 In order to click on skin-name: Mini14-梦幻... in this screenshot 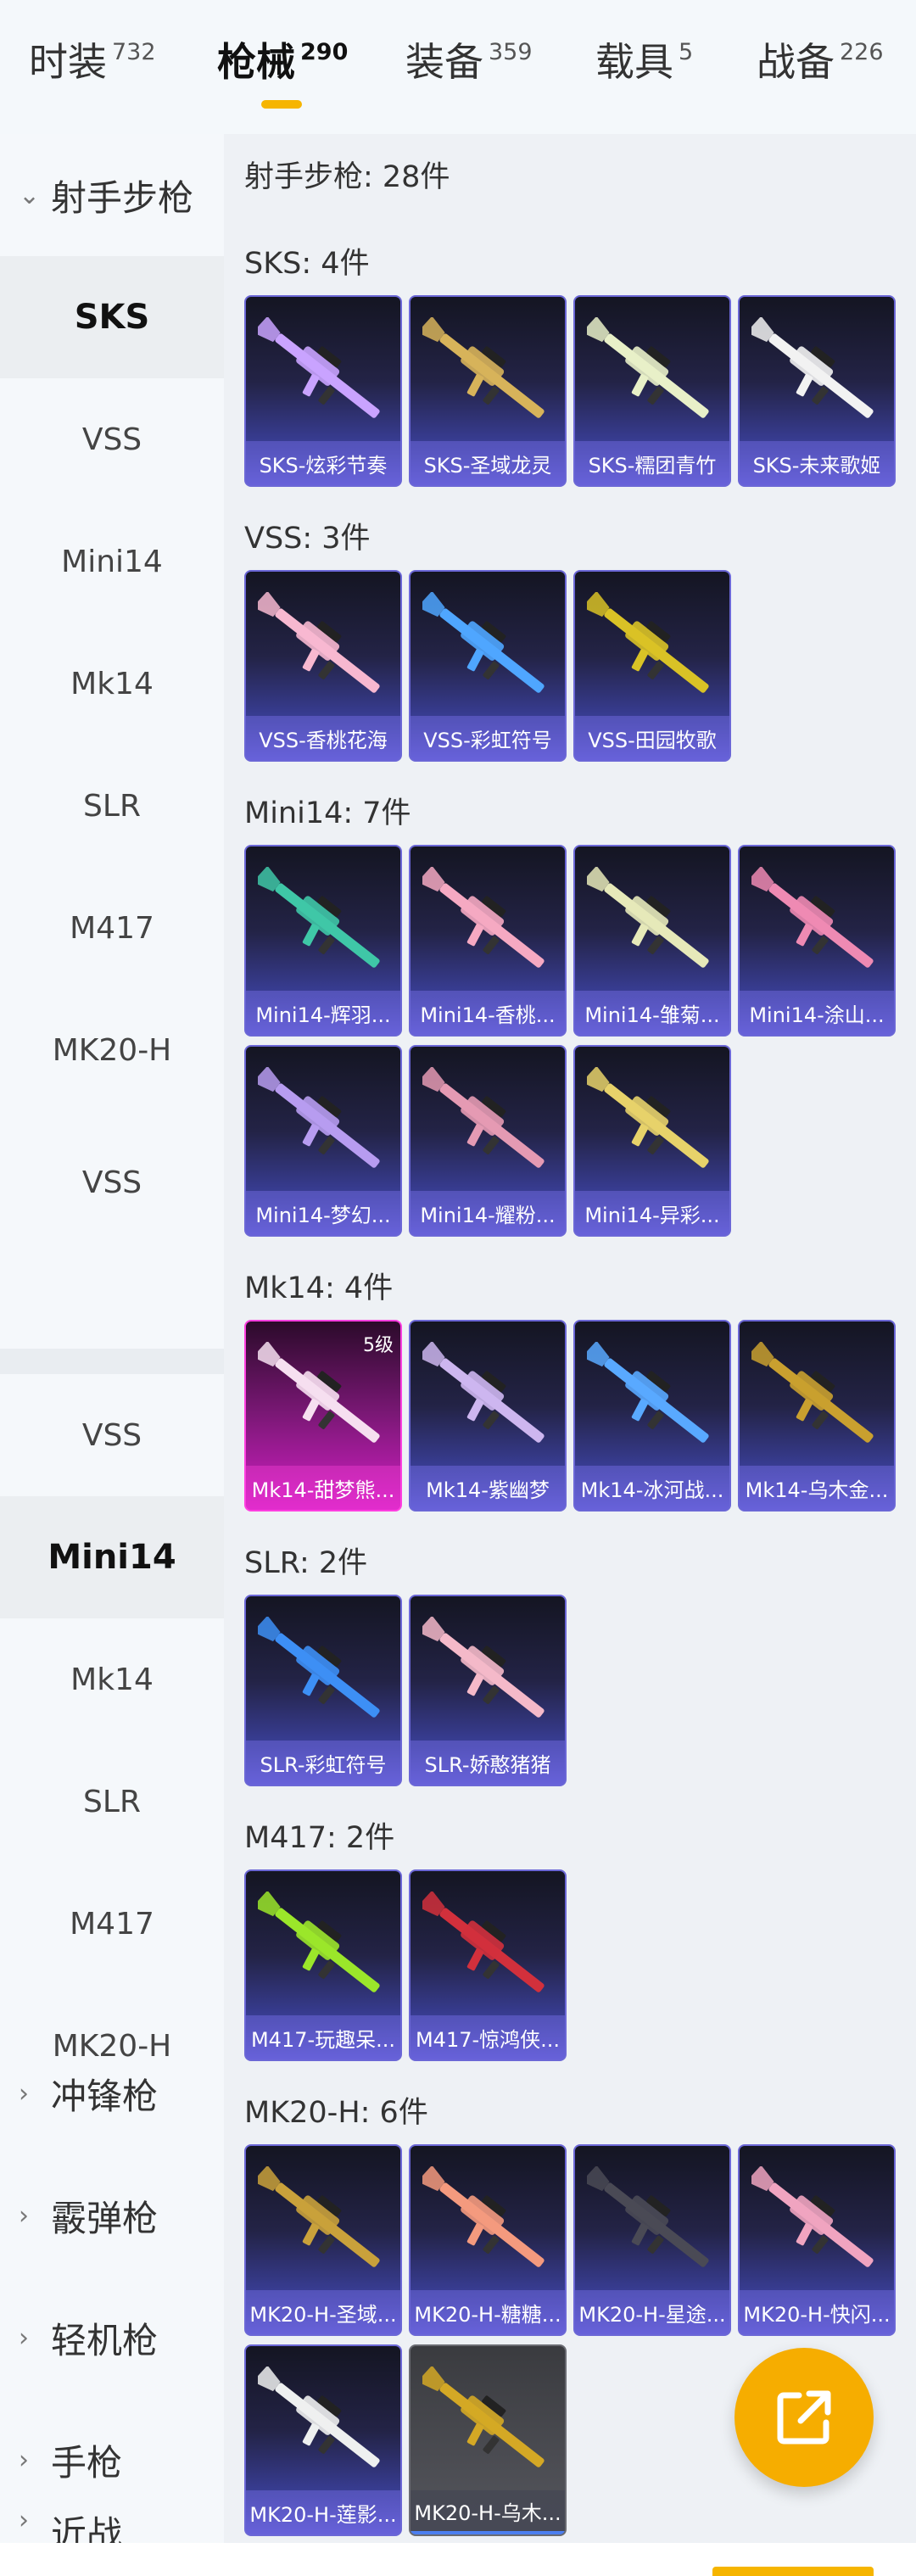, I will do `click(323, 1213)`.